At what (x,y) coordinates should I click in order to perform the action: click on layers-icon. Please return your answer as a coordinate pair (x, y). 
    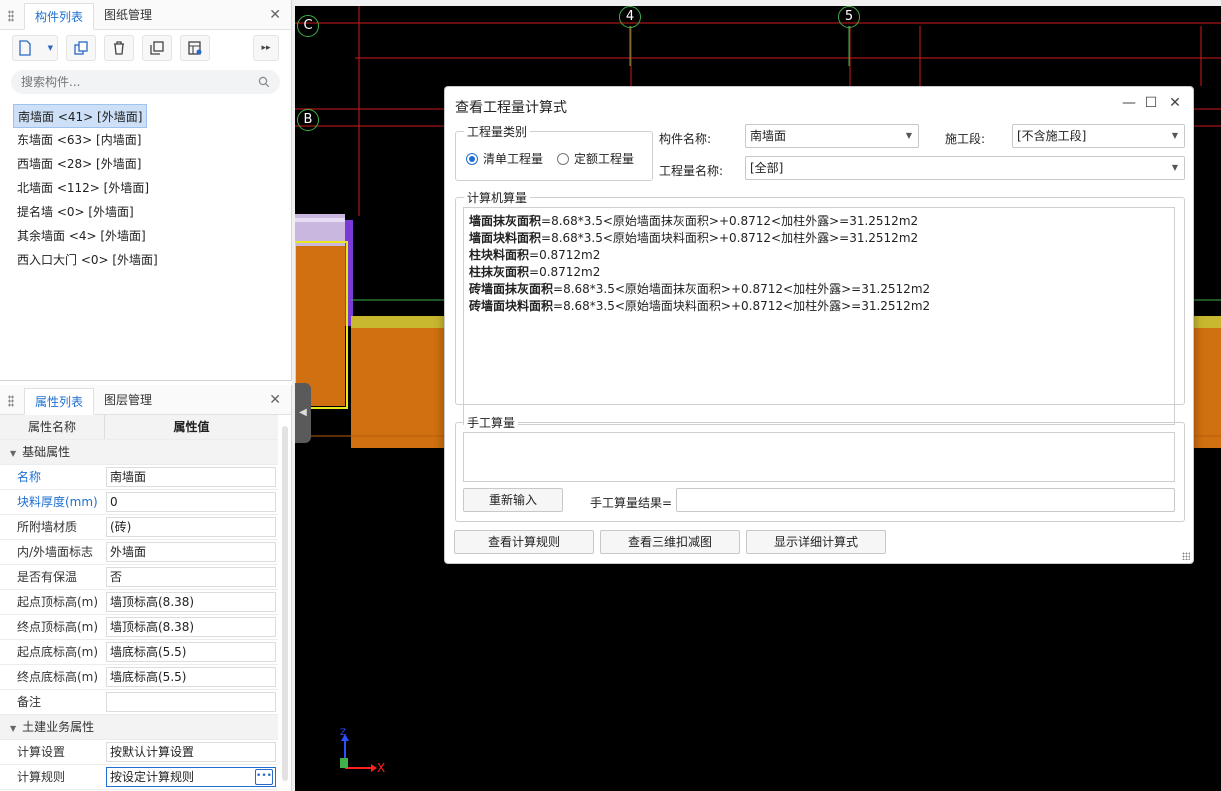
    Looking at the image, I should click on (157, 48).